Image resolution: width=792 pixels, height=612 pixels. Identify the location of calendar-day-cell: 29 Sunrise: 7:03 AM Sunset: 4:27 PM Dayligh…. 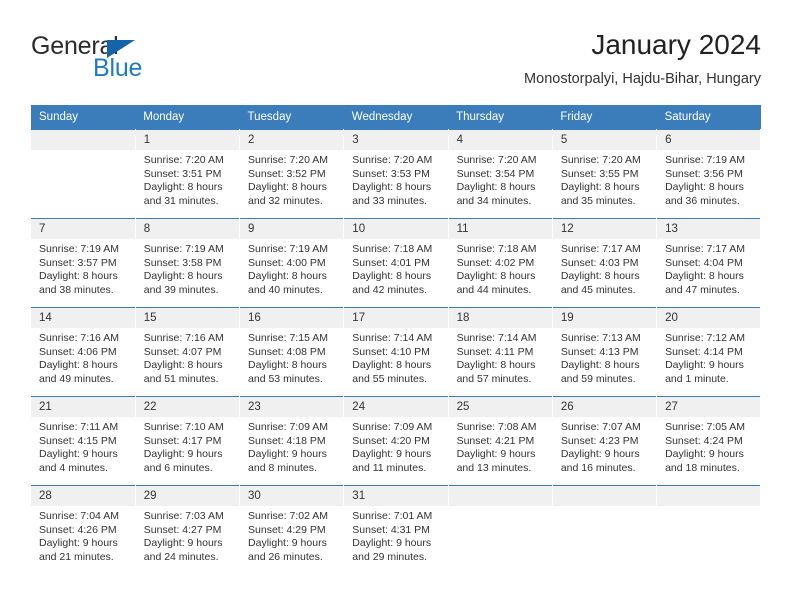
(188, 529).